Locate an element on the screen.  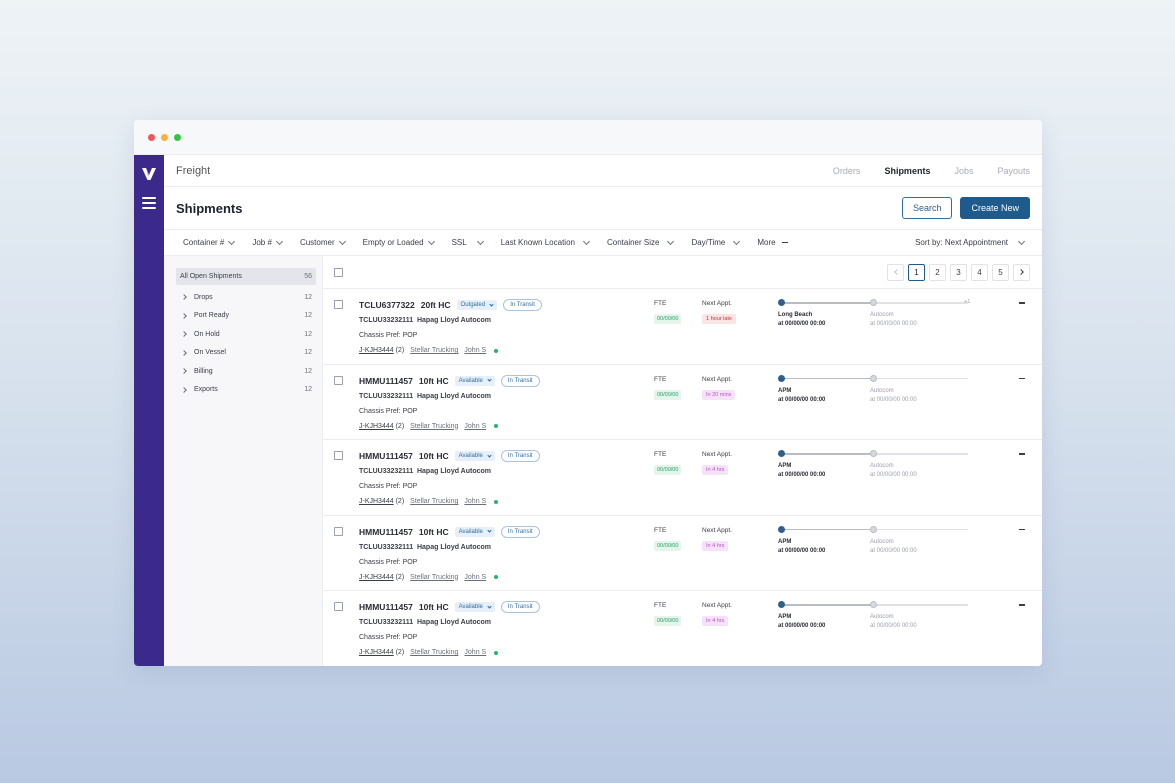
sidebar-item-on-hold: On Hold 12 is located at coordinates (246, 334).